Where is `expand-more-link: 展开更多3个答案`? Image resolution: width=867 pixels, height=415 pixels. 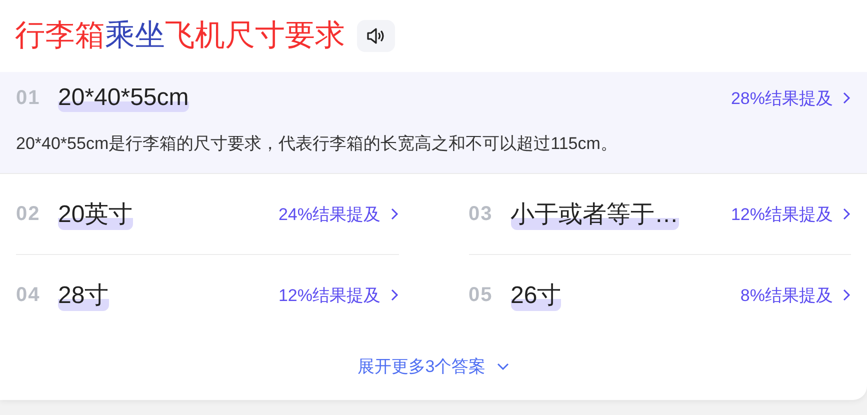
expand-more-link: 展开更多3个答案 is located at coordinates (433, 366).